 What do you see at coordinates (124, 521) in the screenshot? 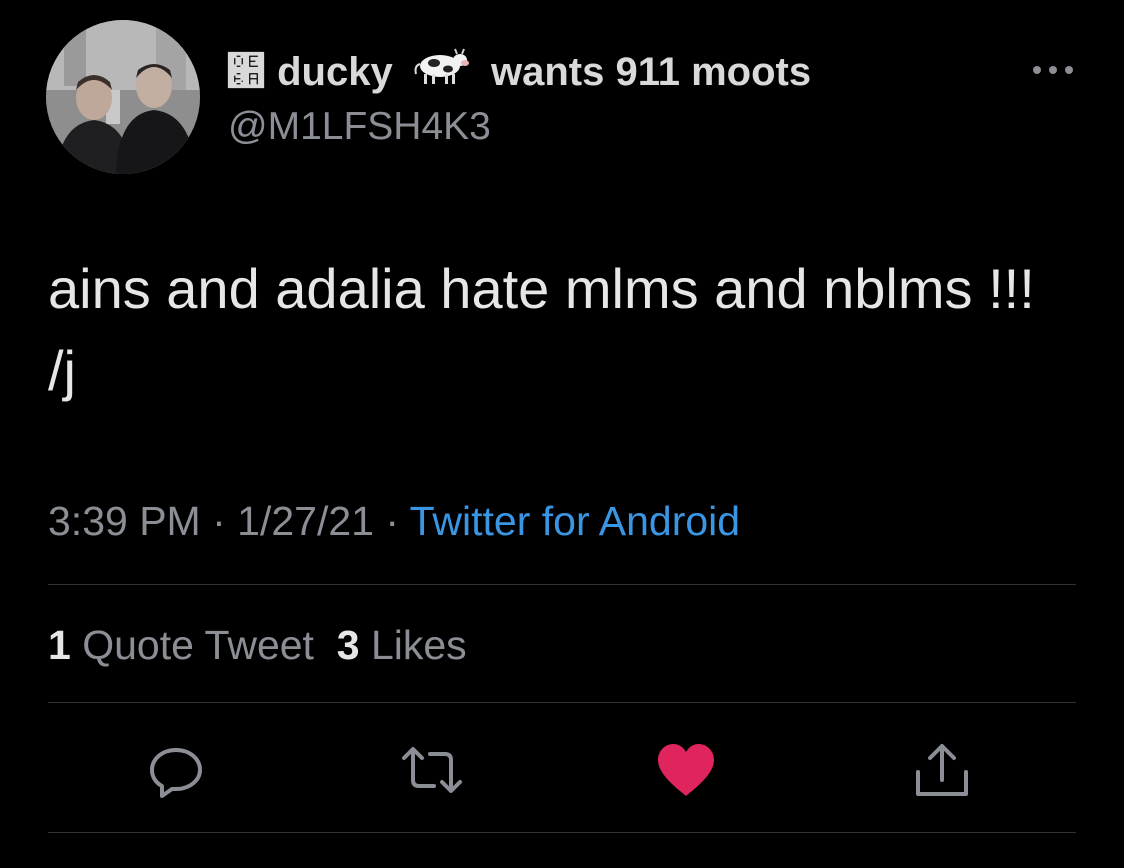
I see `tweet-time: 3:39 PM` at bounding box center [124, 521].